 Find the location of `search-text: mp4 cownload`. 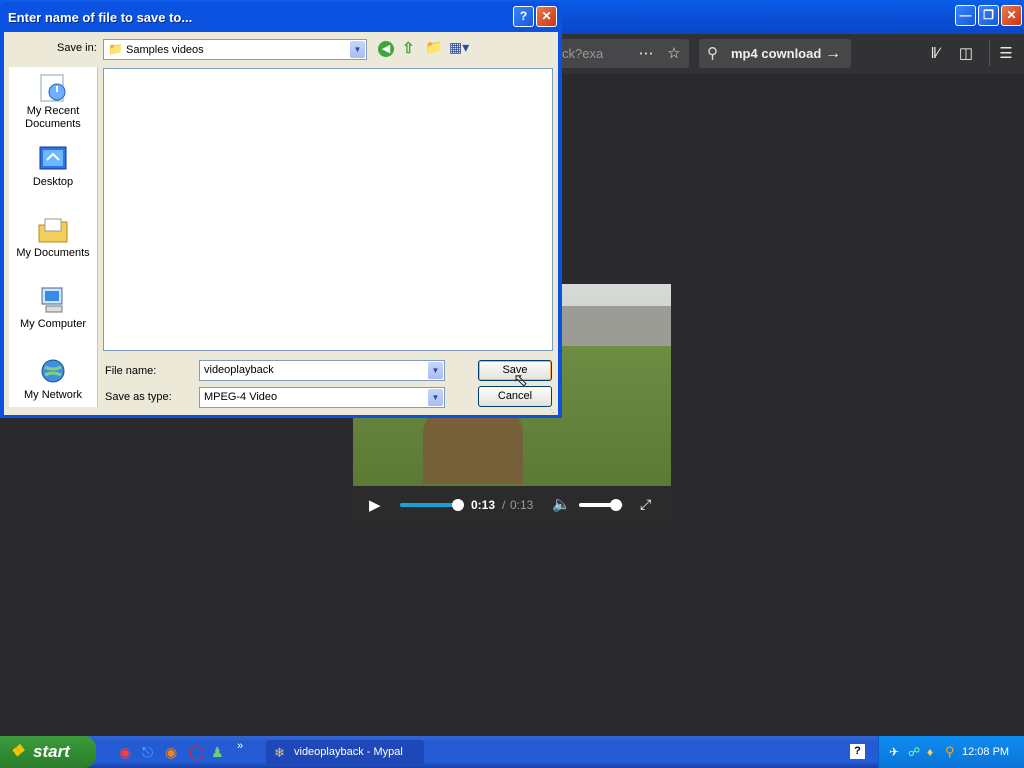

search-text: mp4 cownload is located at coordinates (776, 53).